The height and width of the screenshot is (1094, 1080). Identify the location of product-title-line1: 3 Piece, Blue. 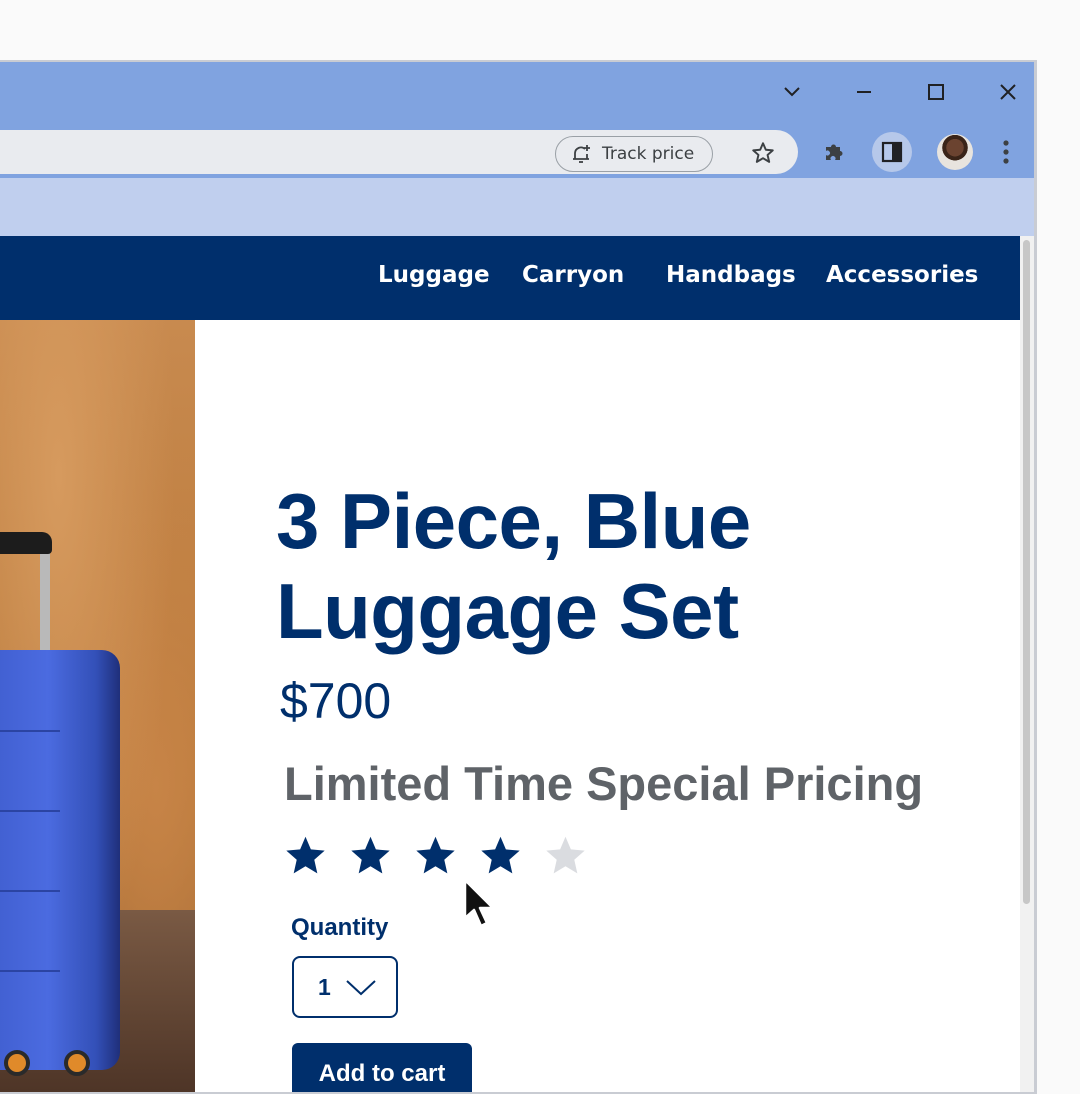
(513, 521).